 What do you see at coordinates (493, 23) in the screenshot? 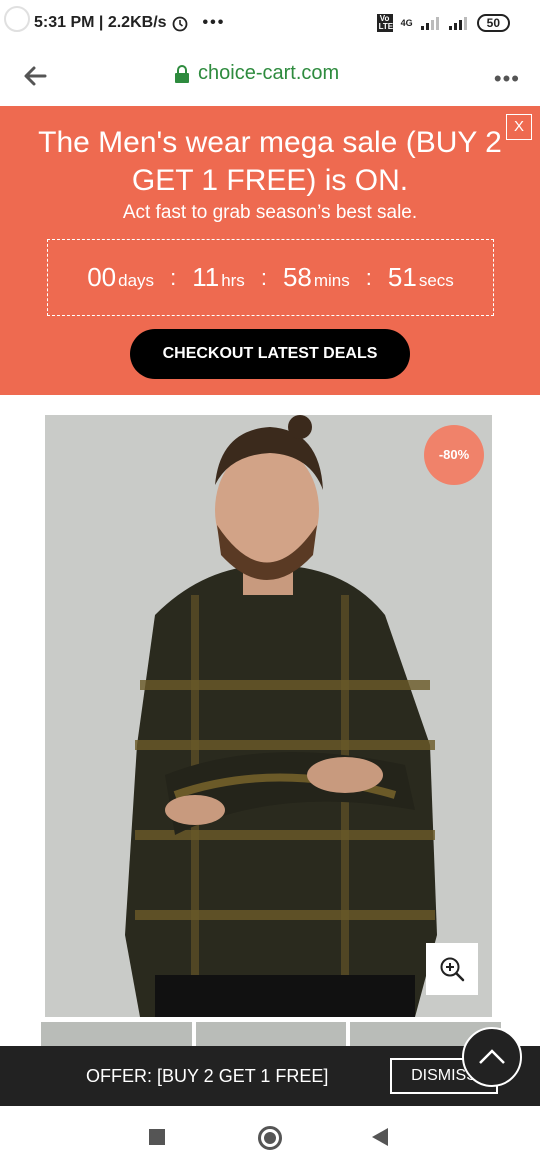
I see `battery-indicator: 50` at bounding box center [493, 23].